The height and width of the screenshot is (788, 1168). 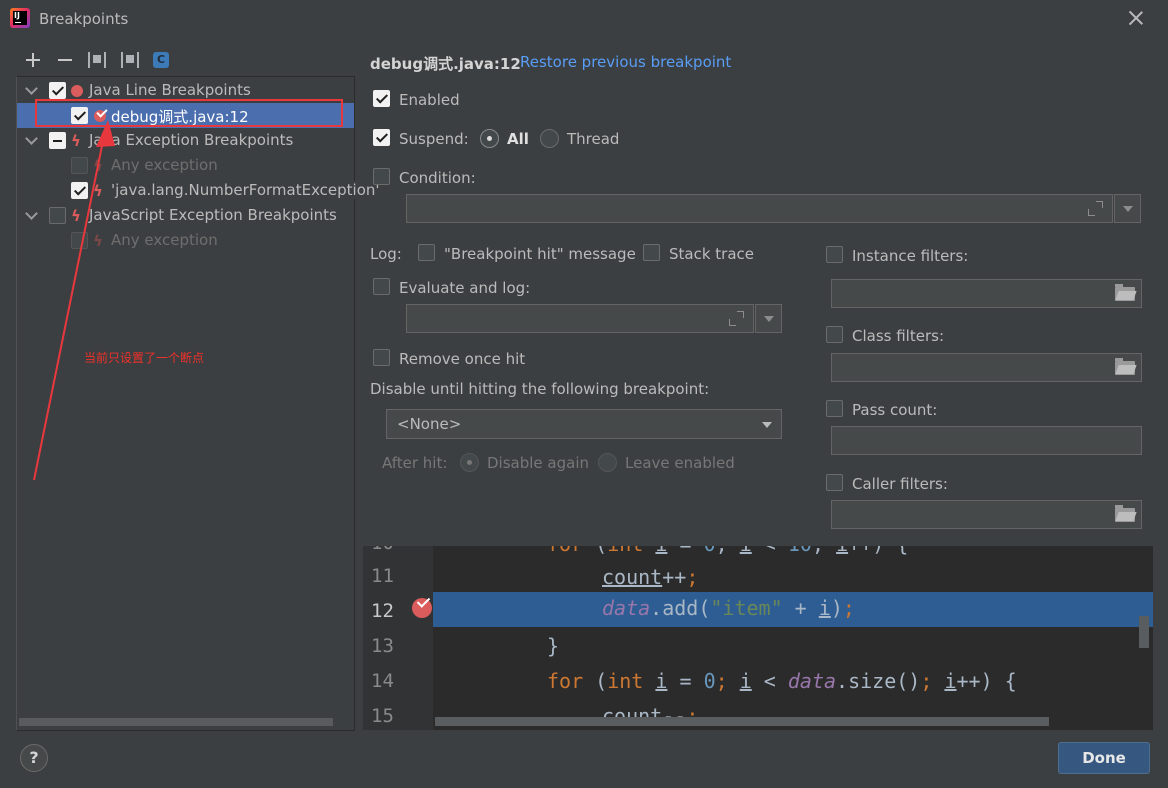 I want to click on class-filters-checkbox, so click(x=834, y=334).